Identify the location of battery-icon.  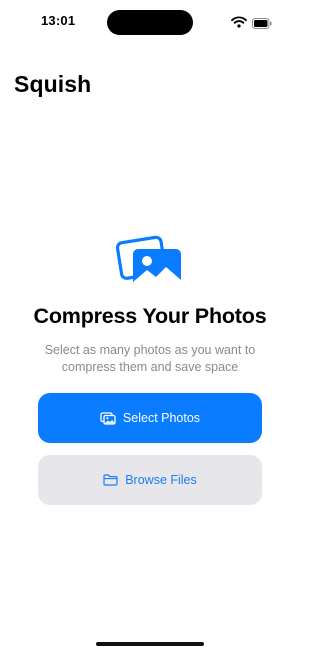
(262, 25).